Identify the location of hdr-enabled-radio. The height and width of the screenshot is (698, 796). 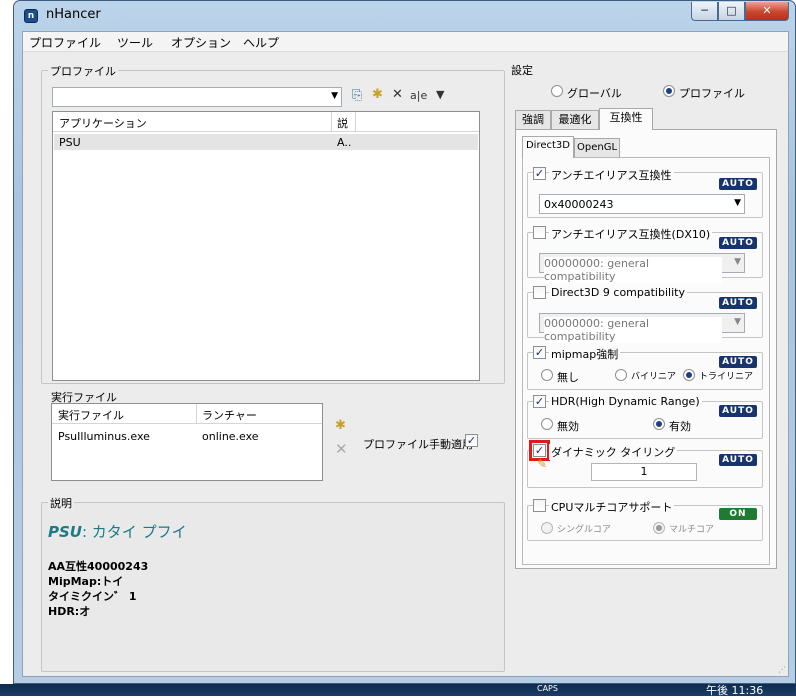
(659, 424).